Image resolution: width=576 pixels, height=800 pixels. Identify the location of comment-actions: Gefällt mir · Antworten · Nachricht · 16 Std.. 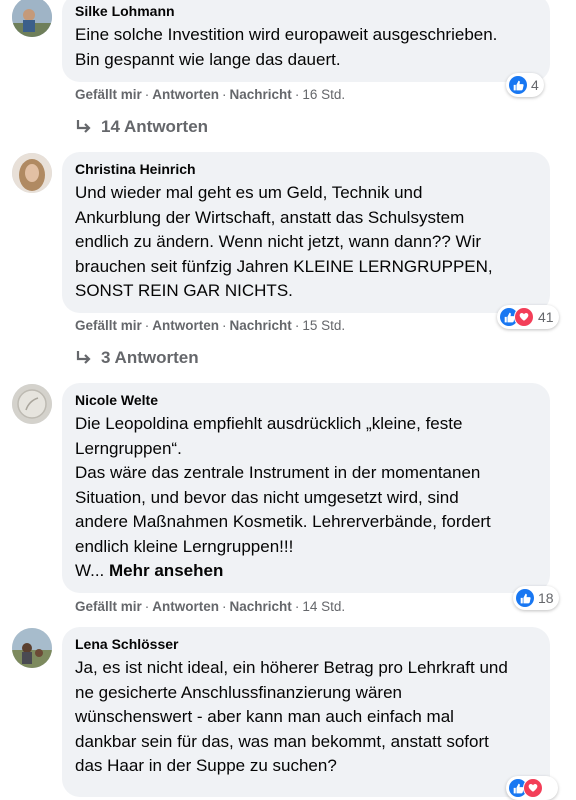
(210, 94).